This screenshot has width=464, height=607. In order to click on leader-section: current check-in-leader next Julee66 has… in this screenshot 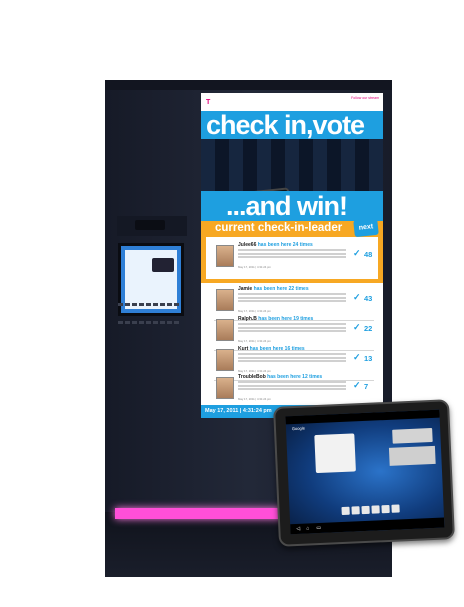, I will do `click(292, 250)`.